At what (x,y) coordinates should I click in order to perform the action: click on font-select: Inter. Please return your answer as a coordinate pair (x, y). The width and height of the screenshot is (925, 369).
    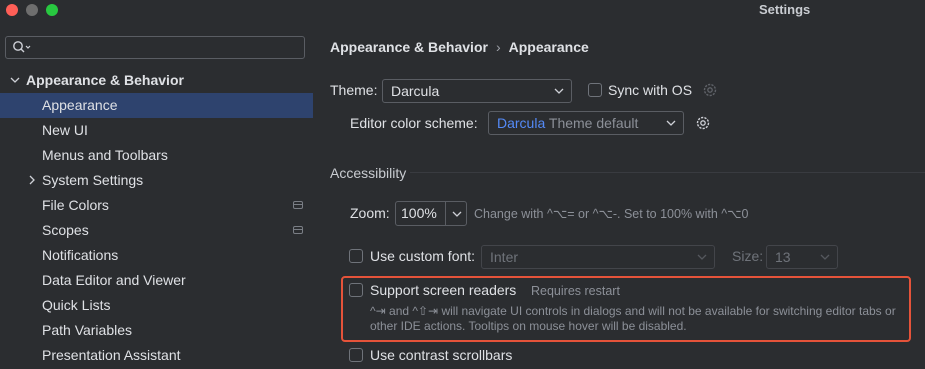
    Looking at the image, I should click on (598, 257).